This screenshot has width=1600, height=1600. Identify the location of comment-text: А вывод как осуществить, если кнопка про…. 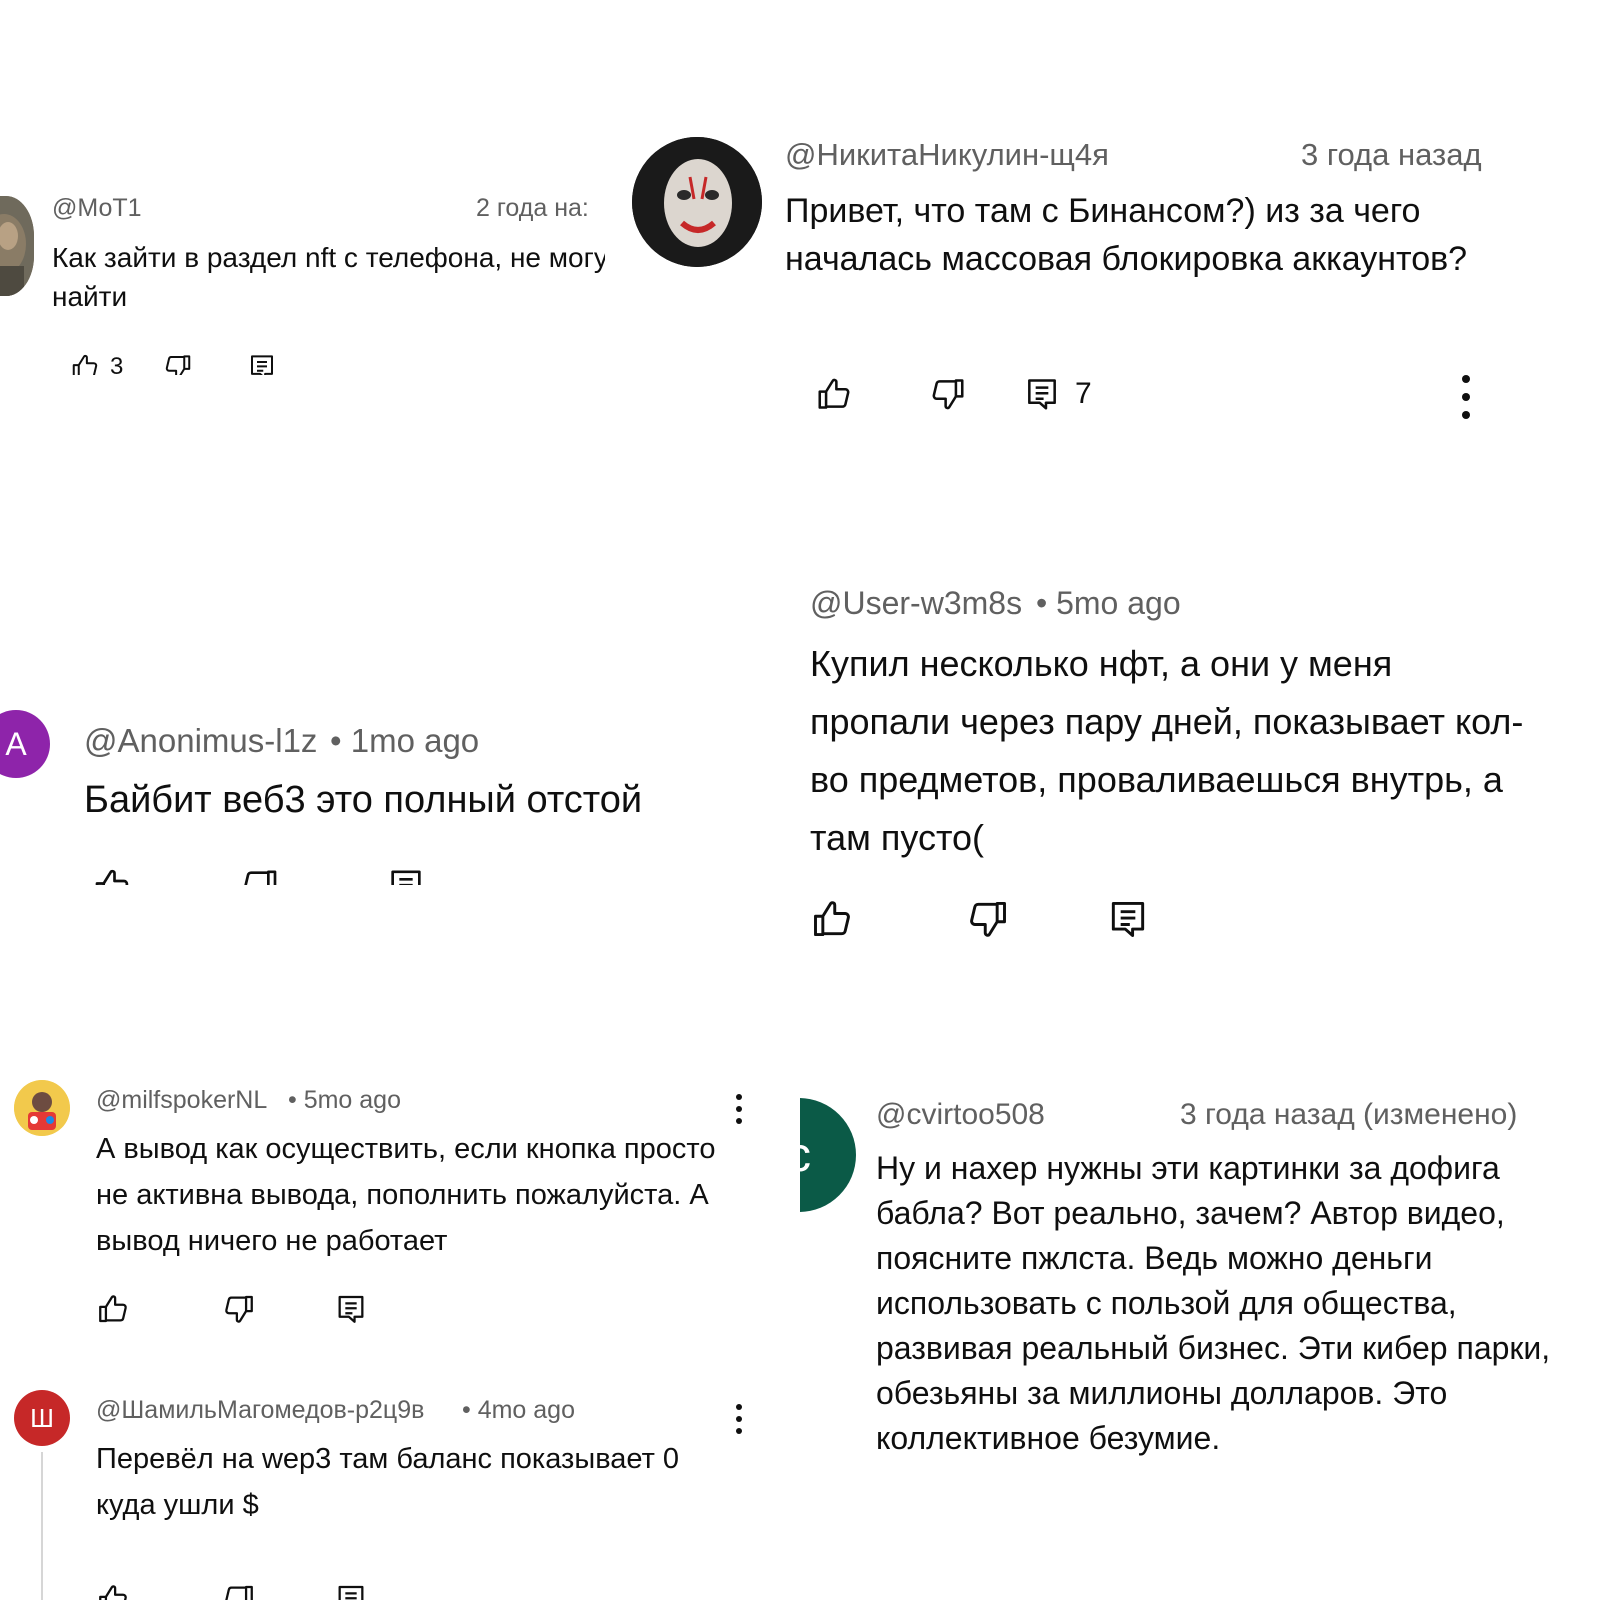
(406, 1195).